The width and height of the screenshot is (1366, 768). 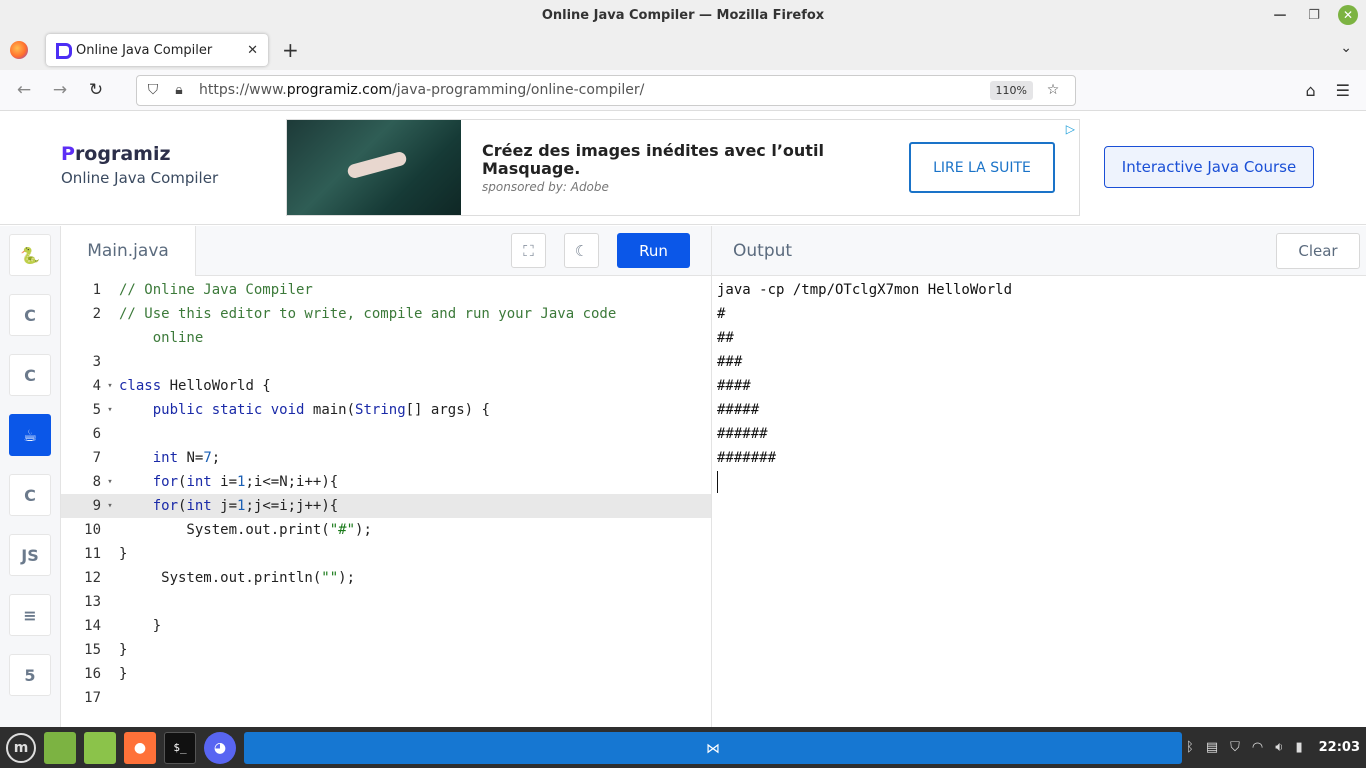 What do you see at coordinates (747, 458) in the screenshot?
I see `output-line: #######` at bounding box center [747, 458].